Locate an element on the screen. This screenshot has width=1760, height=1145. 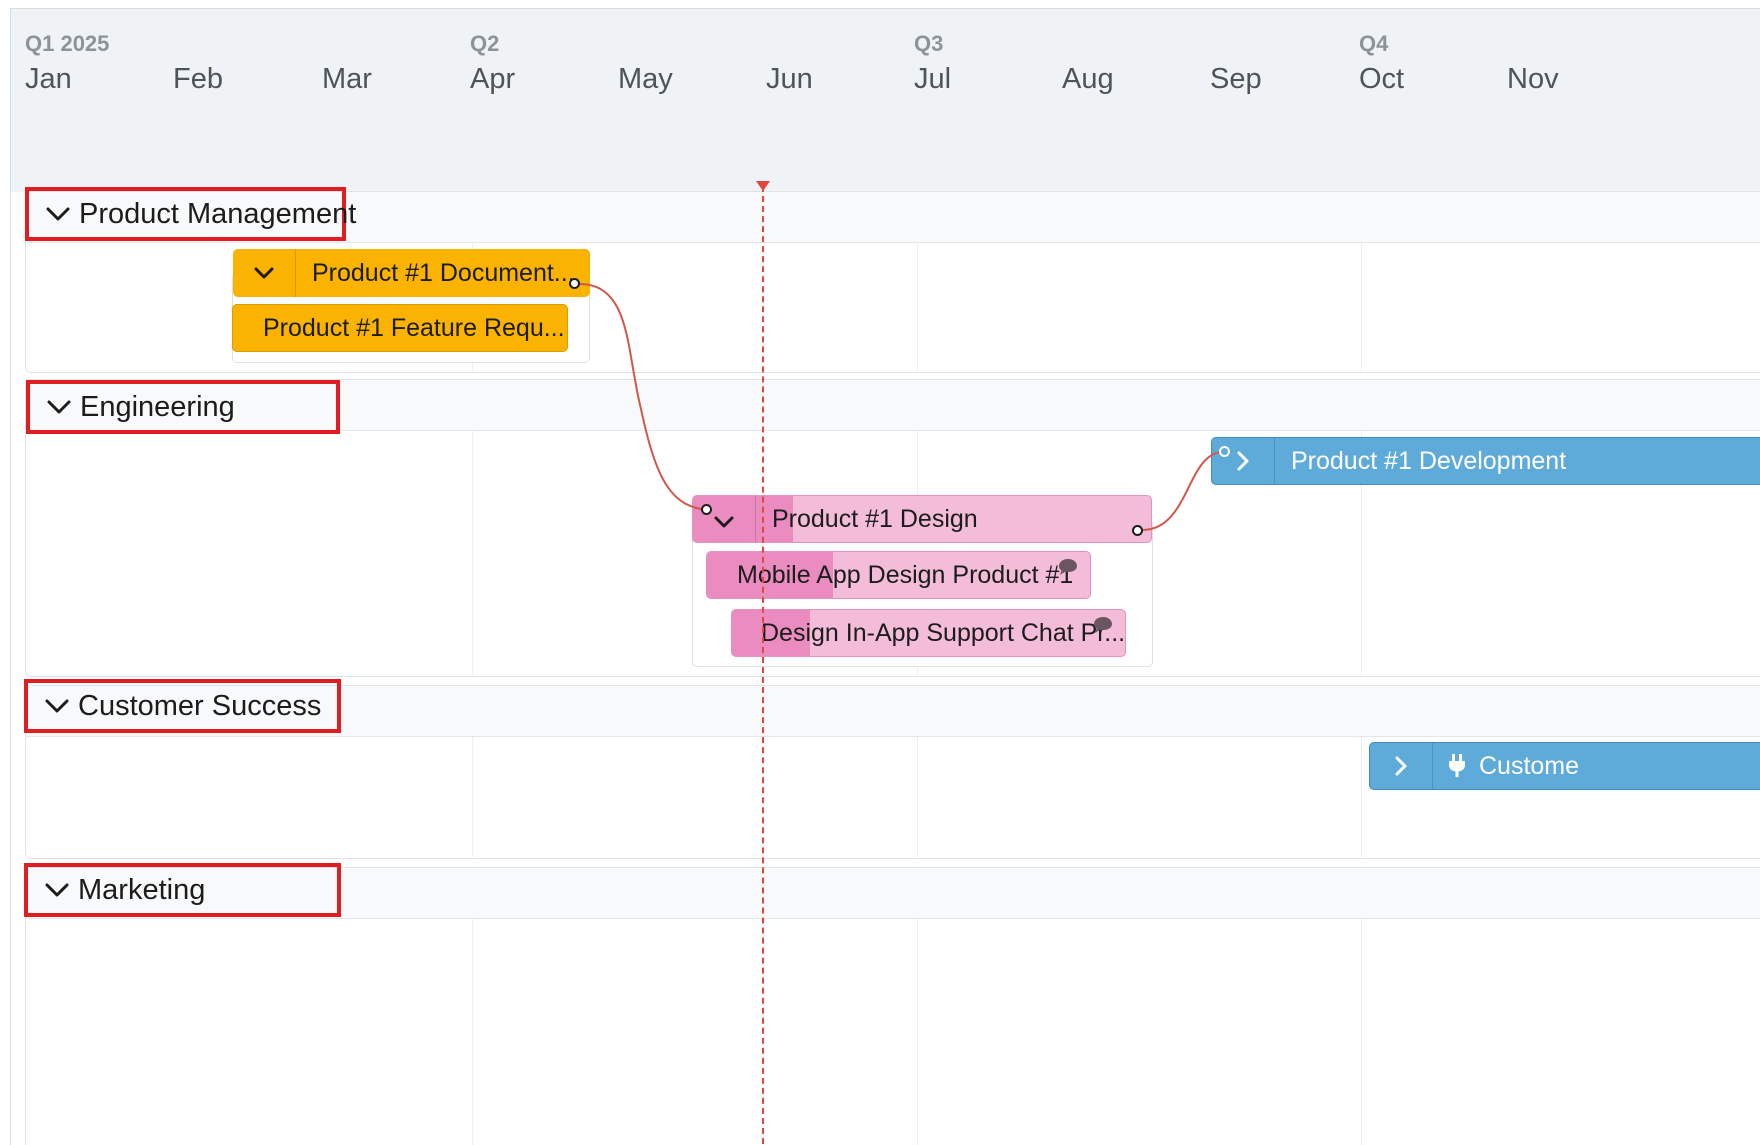
month-label: Aug is located at coordinates (1088, 79).